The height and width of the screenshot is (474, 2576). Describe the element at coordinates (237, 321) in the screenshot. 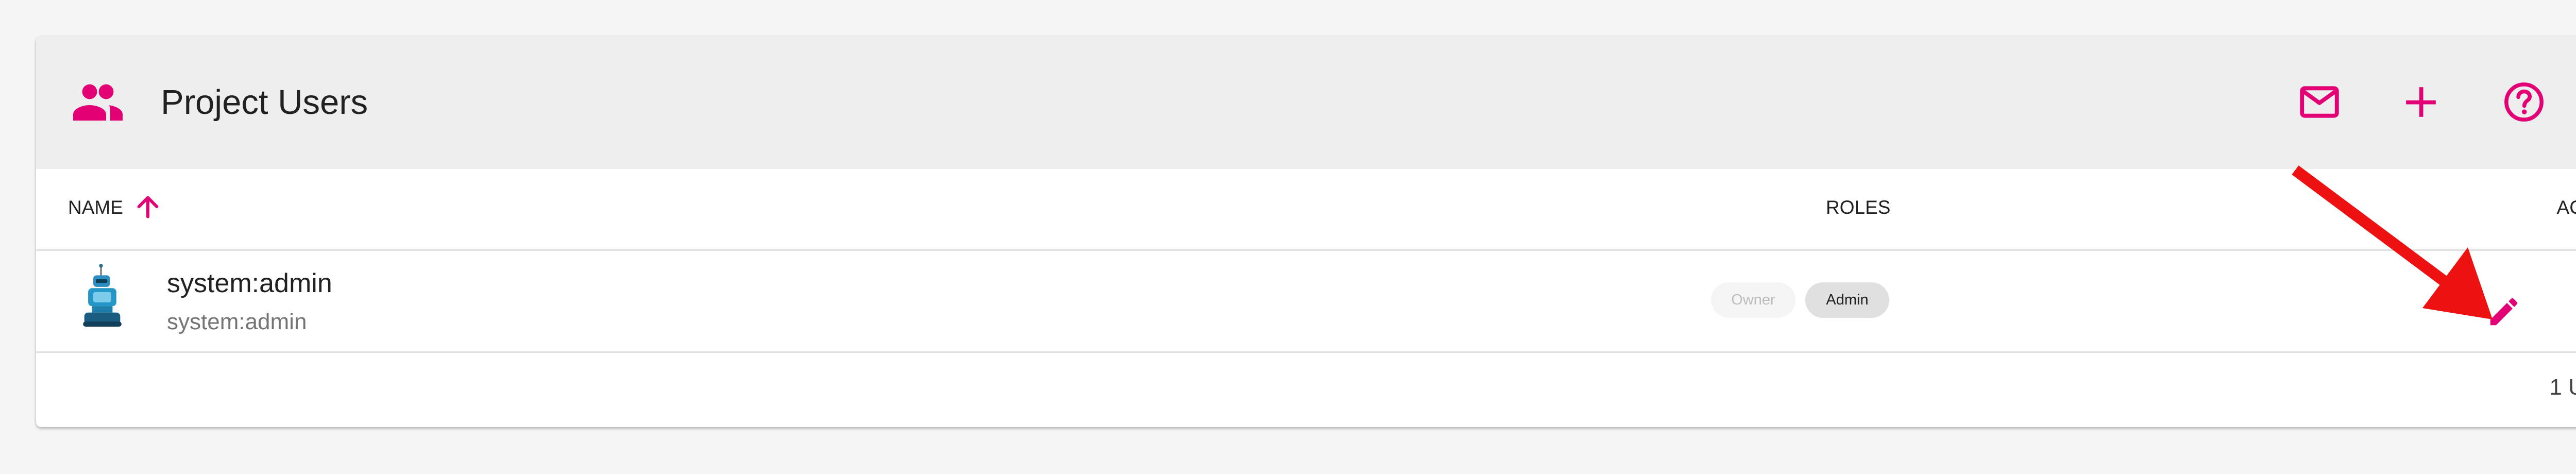

I see `user-username: system:admin` at that location.